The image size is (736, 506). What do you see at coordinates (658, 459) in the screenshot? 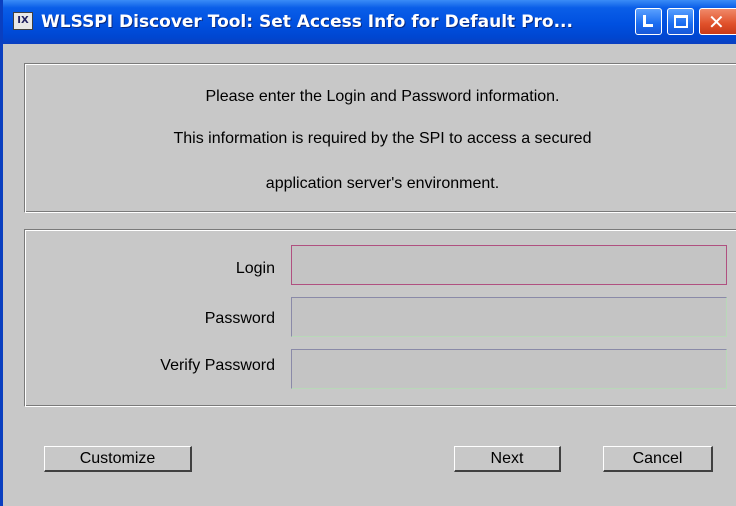
I see `cancel-button: Cancel` at bounding box center [658, 459].